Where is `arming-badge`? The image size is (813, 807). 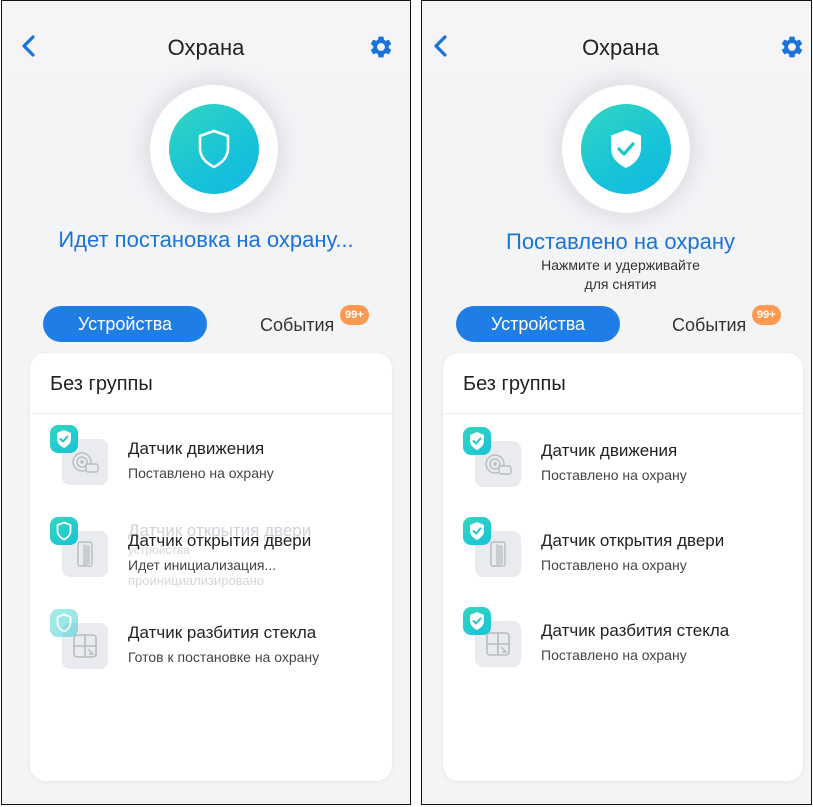
arming-badge is located at coordinates (64, 531).